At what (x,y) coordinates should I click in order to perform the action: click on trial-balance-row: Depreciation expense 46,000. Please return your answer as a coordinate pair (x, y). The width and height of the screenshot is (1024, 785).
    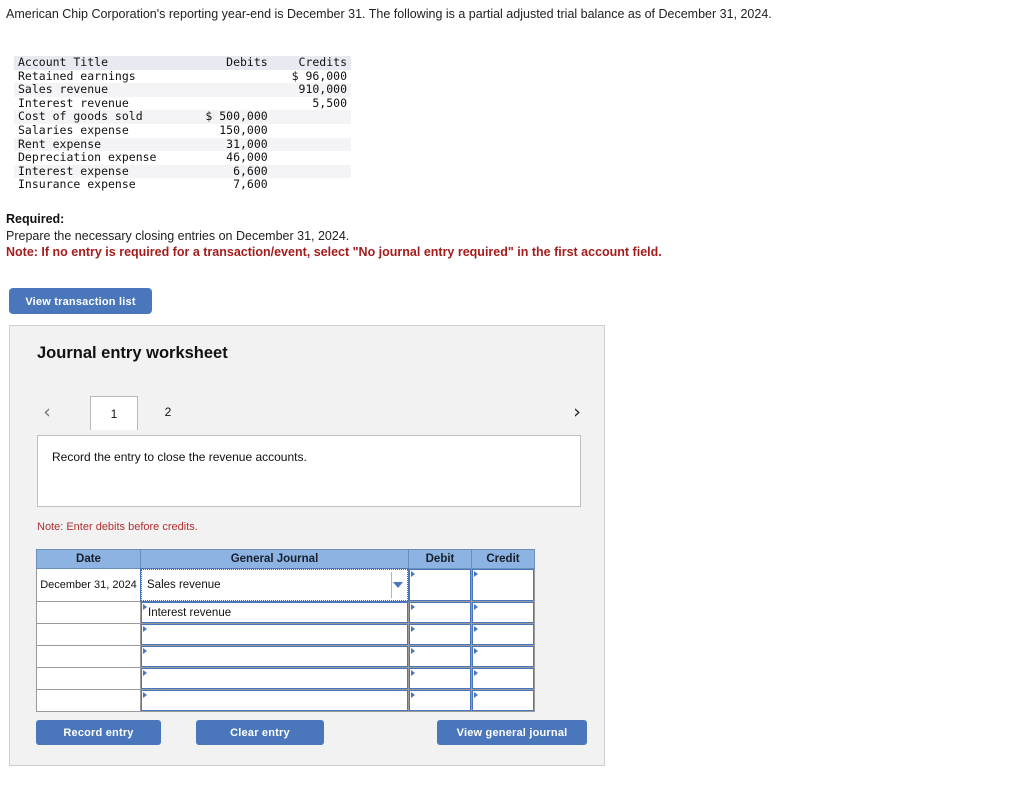
    Looking at the image, I should click on (182, 158).